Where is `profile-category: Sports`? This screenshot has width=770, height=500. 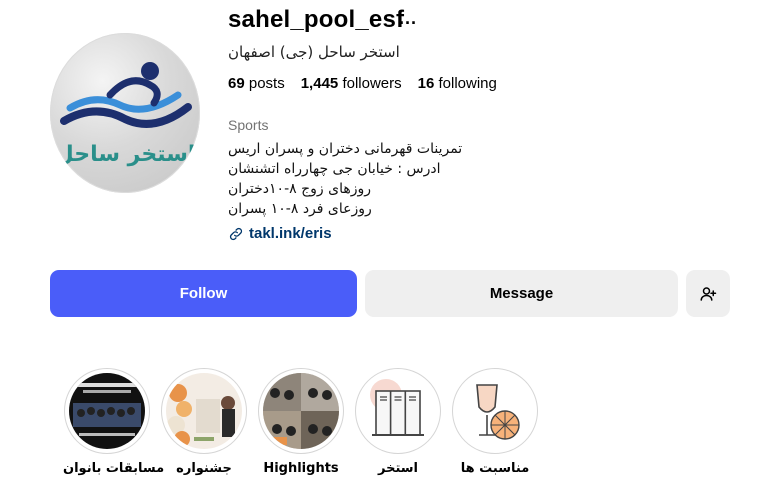 profile-category: Sports is located at coordinates (248, 125).